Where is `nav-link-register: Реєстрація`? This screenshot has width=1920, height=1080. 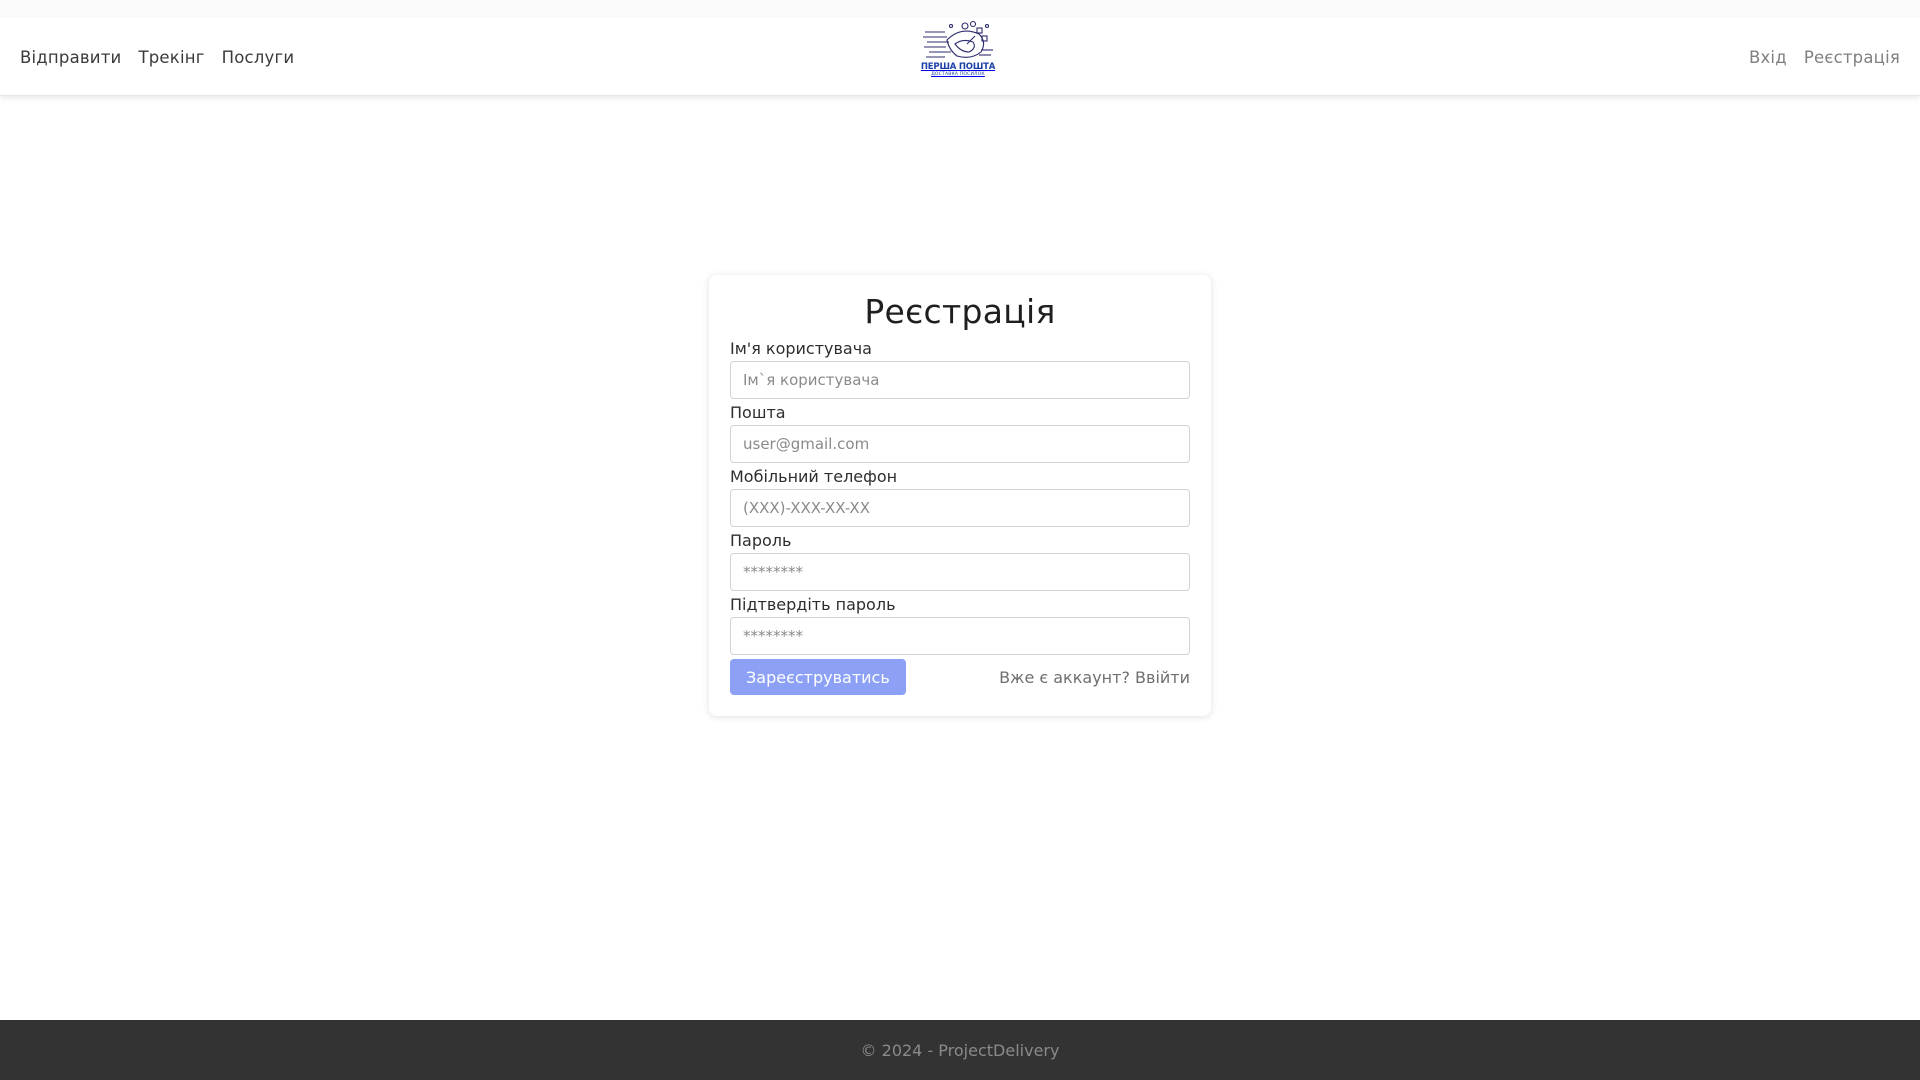 nav-link-register: Реєстрація is located at coordinates (1852, 57).